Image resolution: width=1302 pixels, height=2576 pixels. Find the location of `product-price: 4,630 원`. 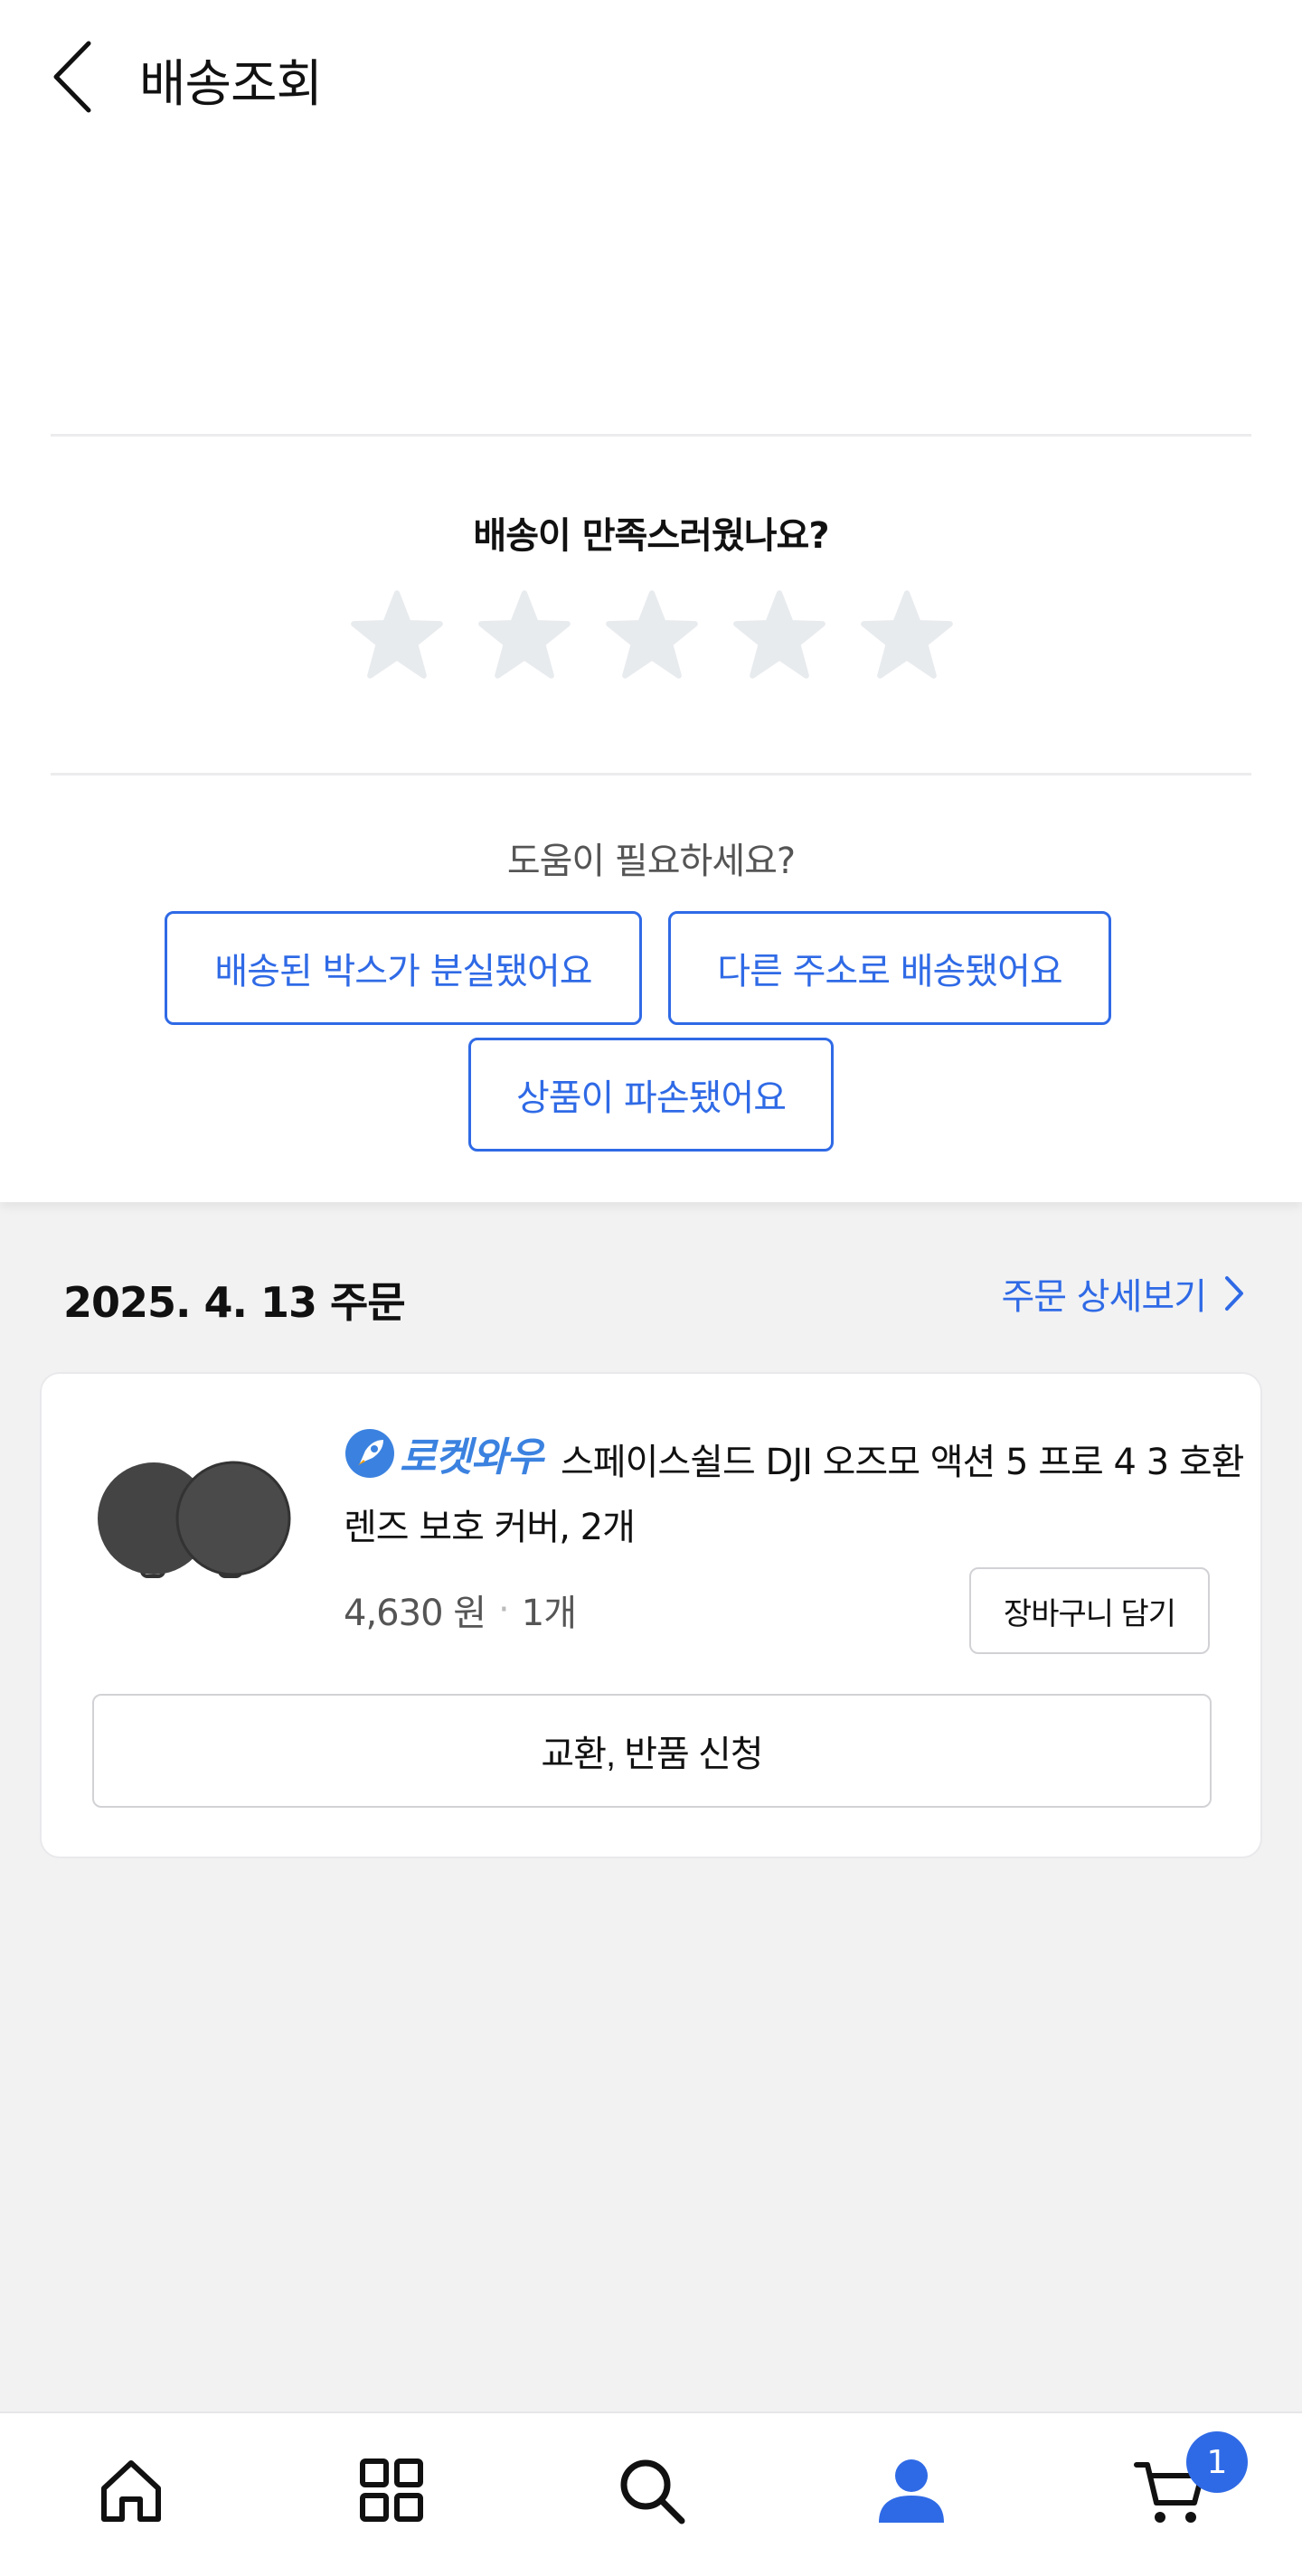

product-price: 4,630 원 is located at coordinates (415, 1613).